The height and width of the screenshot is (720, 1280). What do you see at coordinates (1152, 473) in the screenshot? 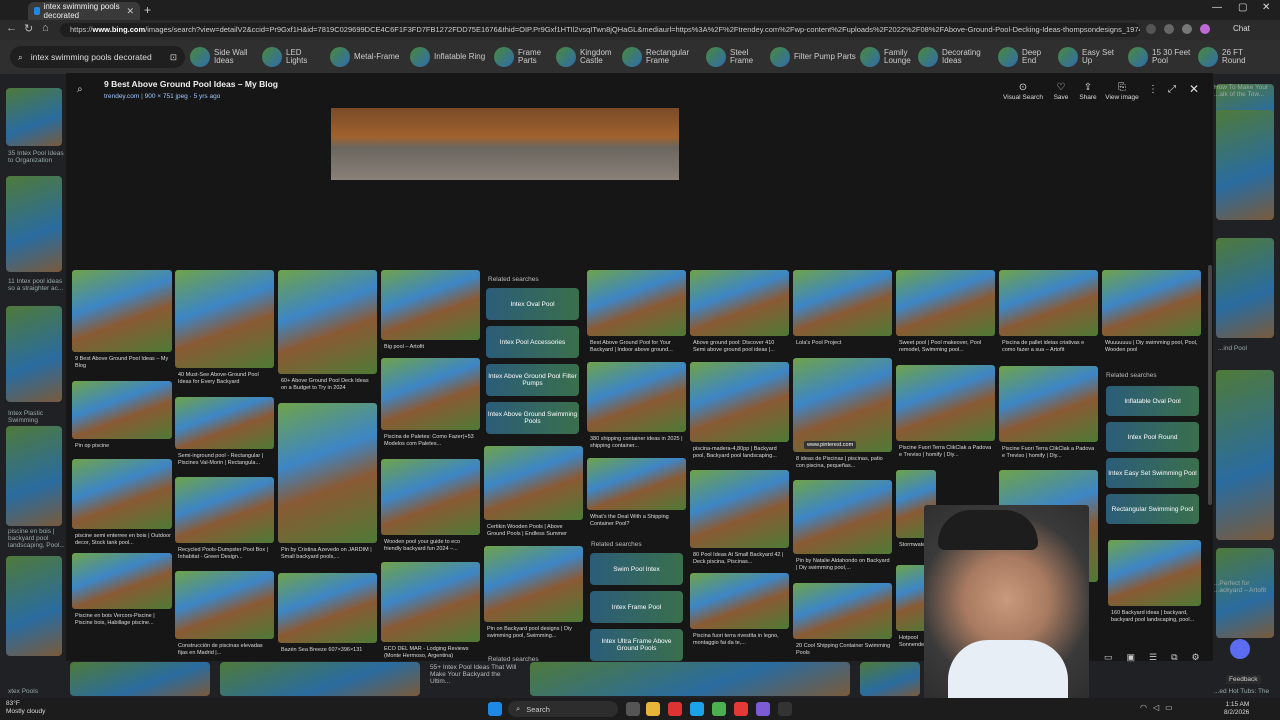
I see `related-search-item: Intex Easy Set Swimming Pool` at bounding box center [1152, 473].